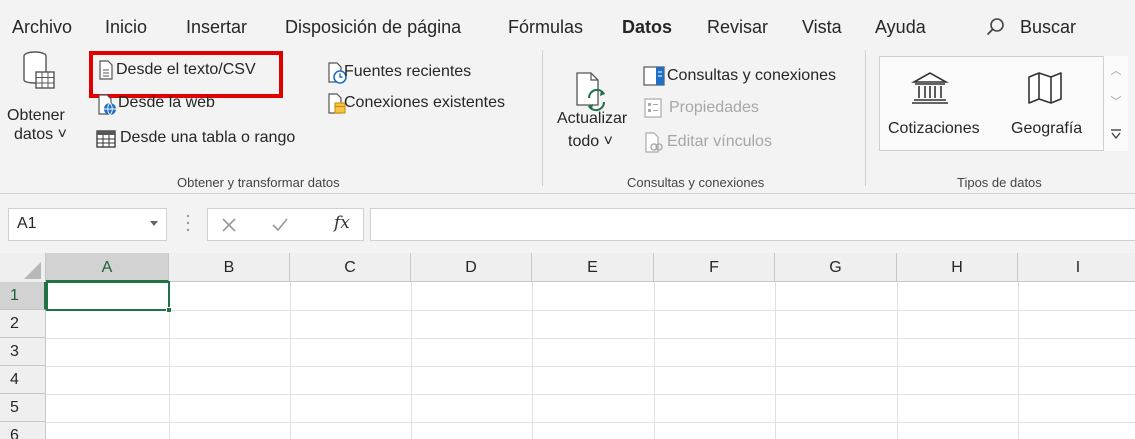 This screenshot has height=439, width=1135. I want to click on conexiones-existentes-label: Conexiones existentes, so click(424, 102).